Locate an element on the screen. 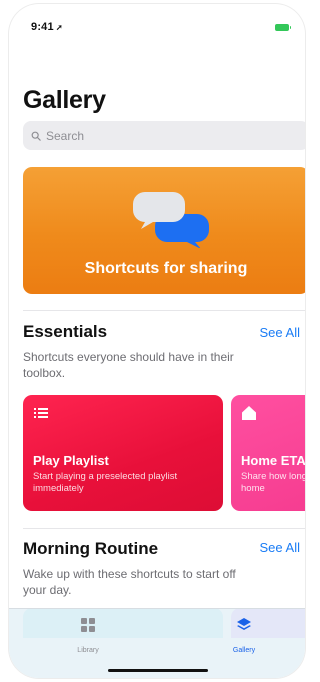 The height and width of the screenshot is (682, 320). house-icon is located at coordinates (249, 413).